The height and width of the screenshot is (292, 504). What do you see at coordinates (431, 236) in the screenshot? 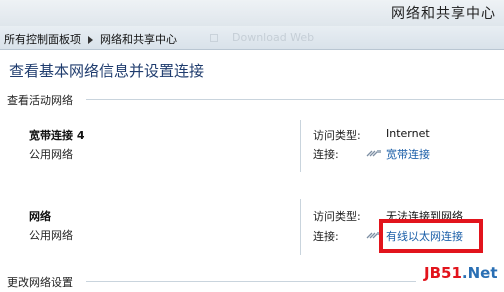
I see `highlight-annotation-box` at bounding box center [431, 236].